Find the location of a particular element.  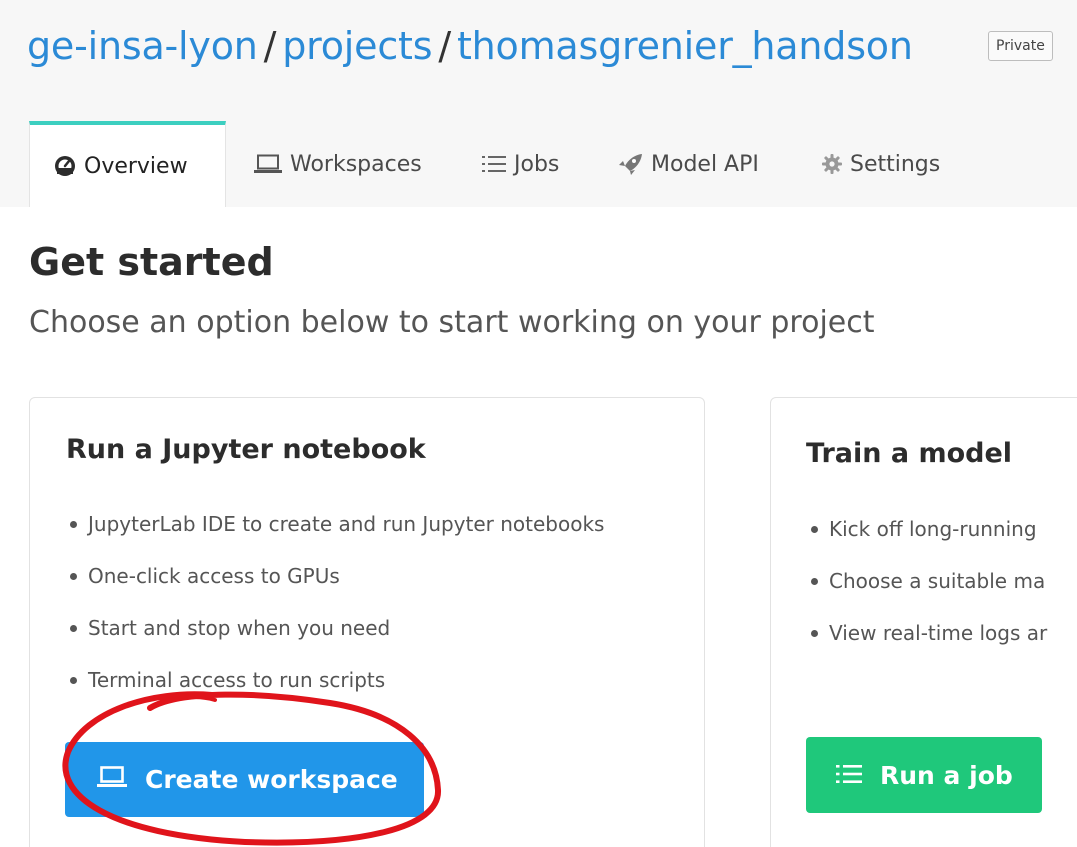

breadcrumb-projects-link: projects is located at coordinates (357, 46).